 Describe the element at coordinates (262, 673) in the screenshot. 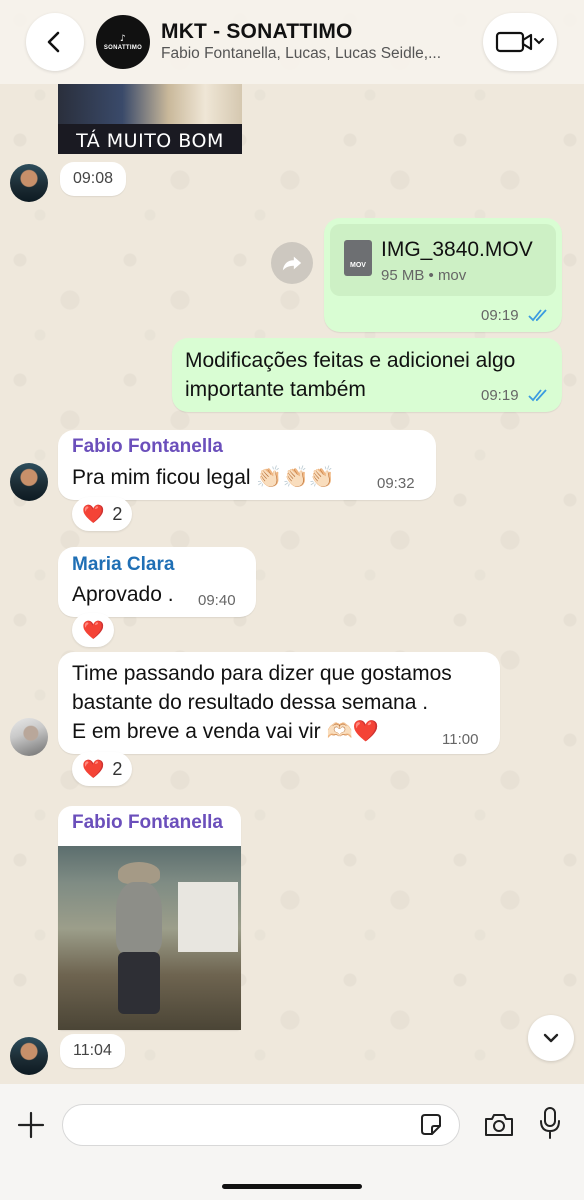

I see `message-text-line: Time passando para dizer que gostamos` at that location.